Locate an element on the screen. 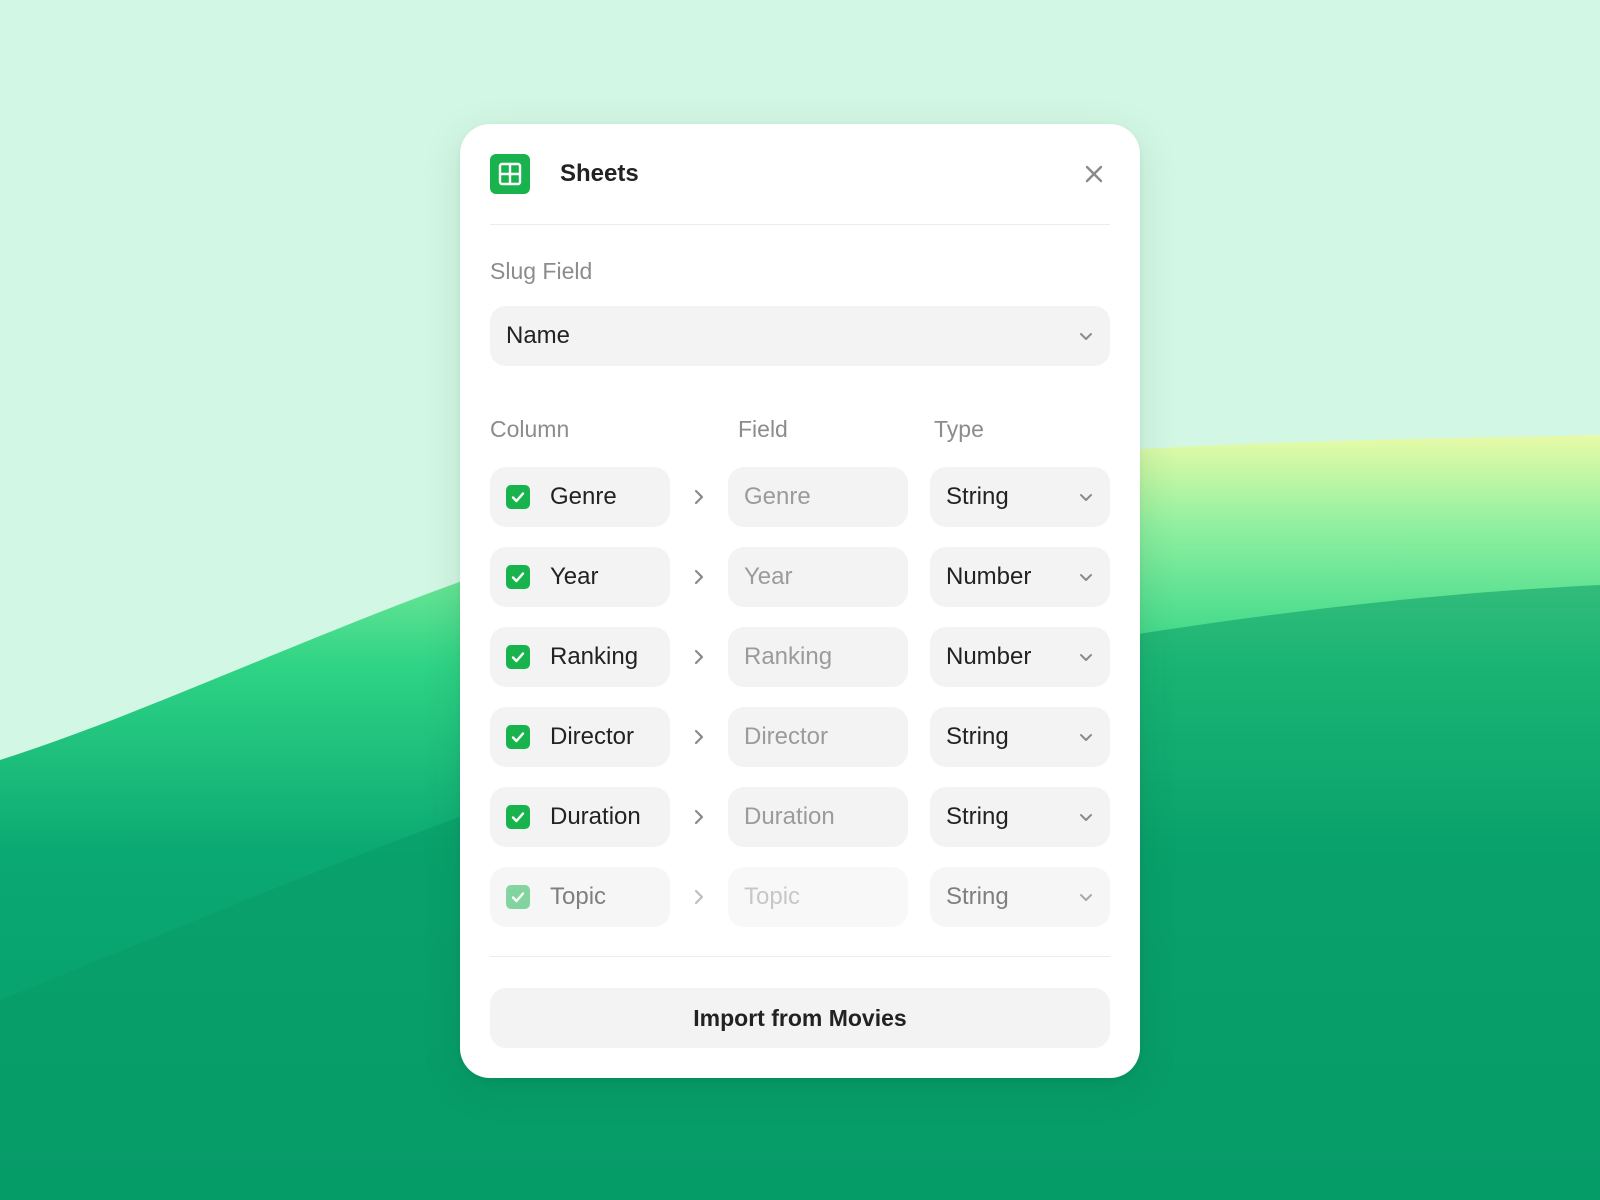 Image resolution: width=1600 pixels, height=1200 pixels. field-input: Director is located at coordinates (818, 737).